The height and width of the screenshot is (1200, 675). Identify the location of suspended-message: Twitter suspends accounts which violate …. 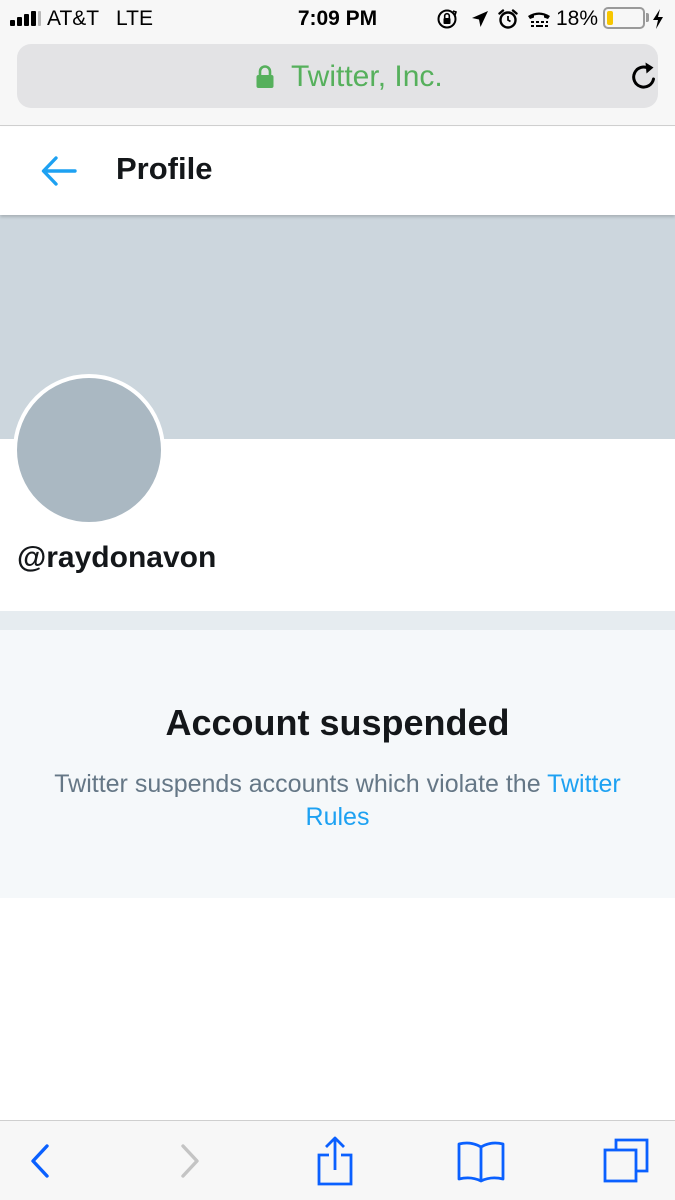
(337, 801).